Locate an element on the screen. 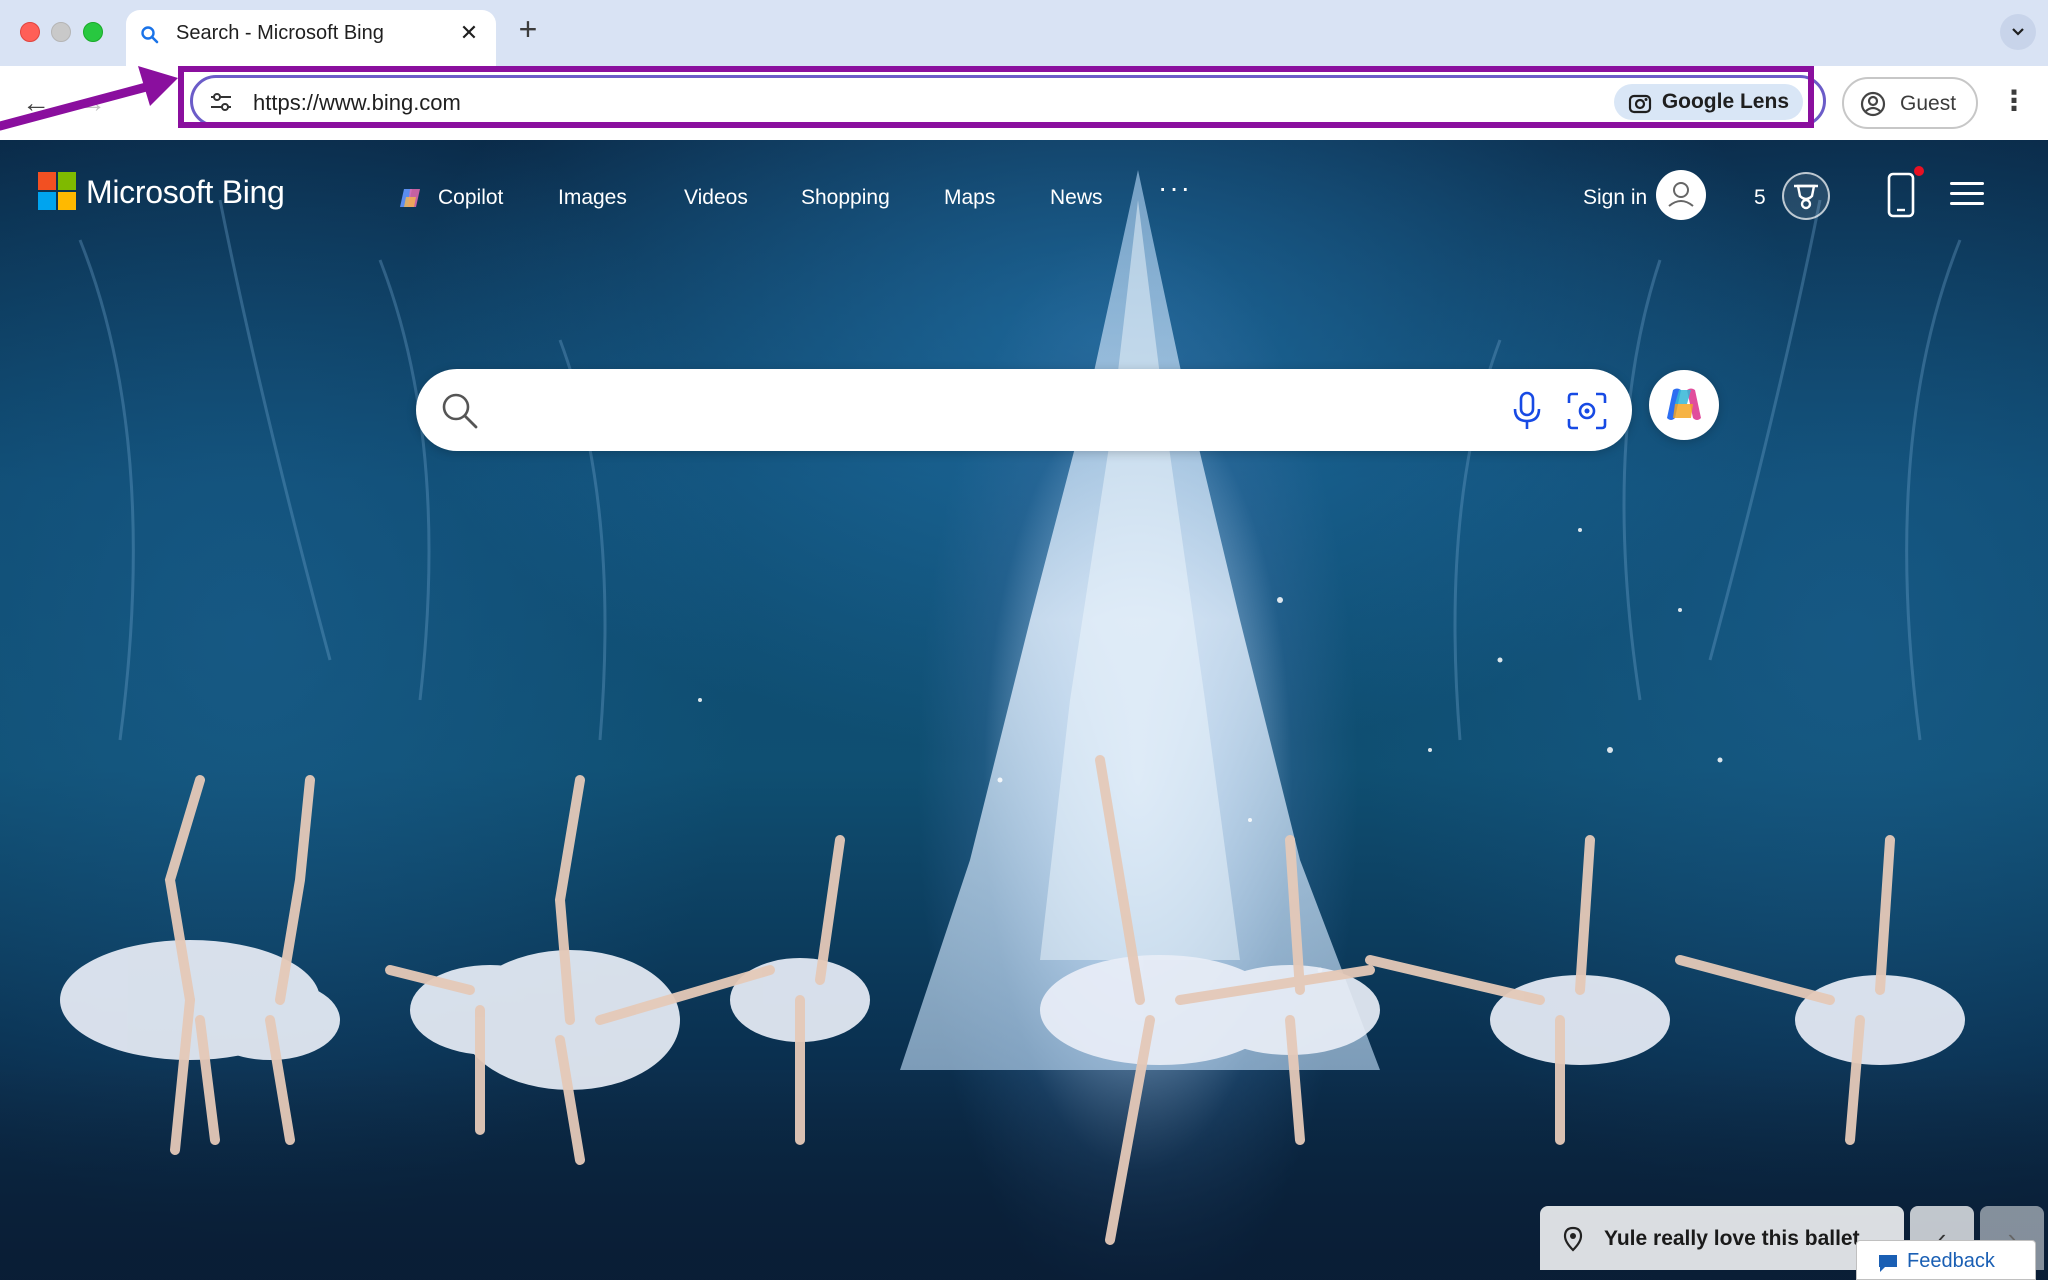 The height and width of the screenshot is (1280, 2048). tab-close-button: ✕ is located at coordinates (469, 33).